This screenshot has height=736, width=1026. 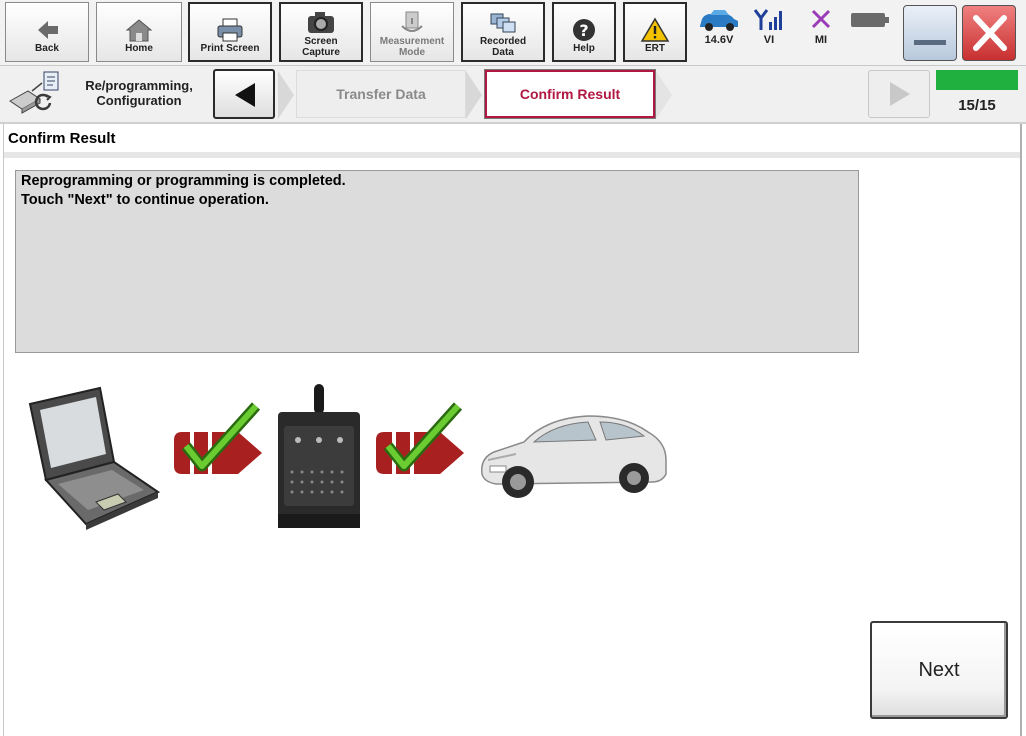 What do you see at coordinates (412, 41) in the screenshot?
I see `measurement-label-1: Measurement` at bounding box center [412, 41].